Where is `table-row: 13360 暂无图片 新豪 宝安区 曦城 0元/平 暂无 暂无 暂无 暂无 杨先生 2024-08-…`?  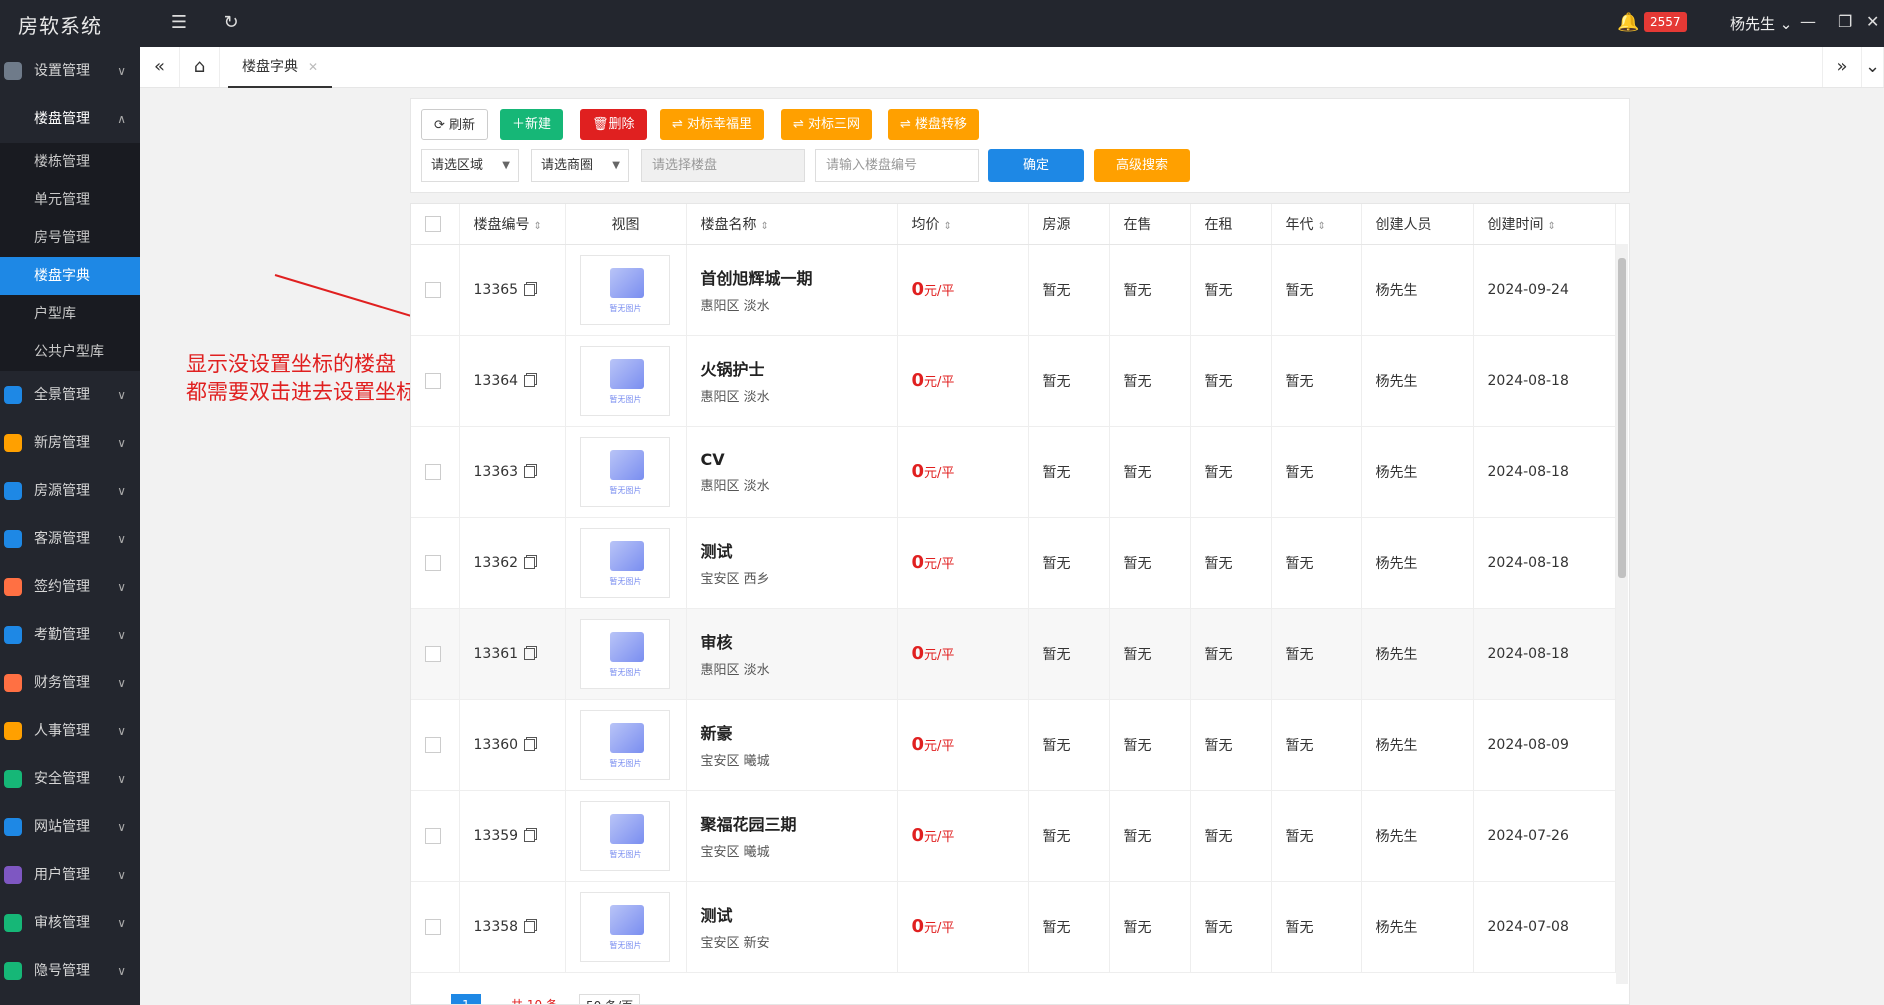 table-row: 13360 暂无图片 新豪 宝安区 曦城 0元/平 暂无 暂无 暂无 暂无 杨先生 2024-08-… is located at coordinates (1013, 745).